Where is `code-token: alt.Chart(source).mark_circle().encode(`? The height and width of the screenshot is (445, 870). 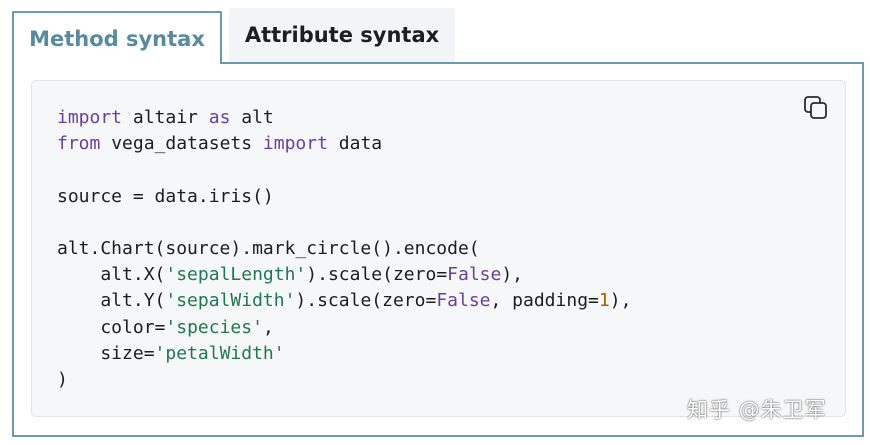 code-token: alt.Chart(source).mark_circle().encode( is located at coordinates (268, 249).